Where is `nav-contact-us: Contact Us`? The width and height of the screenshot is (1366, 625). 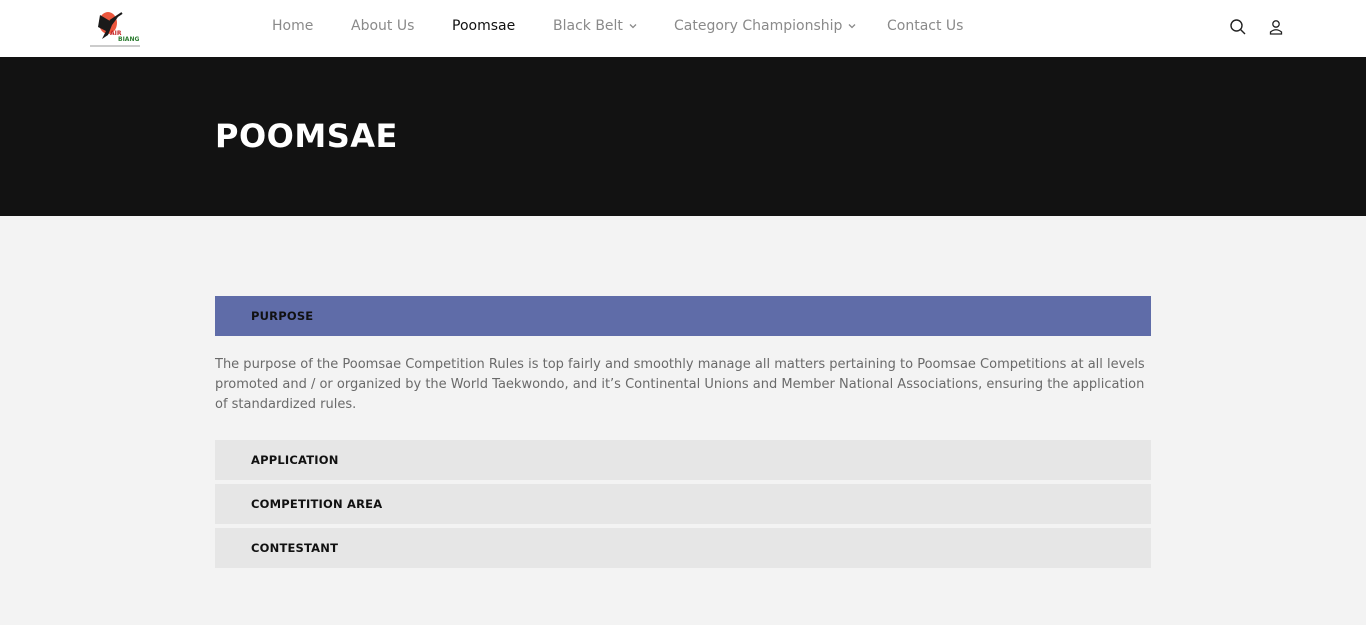 nav-contact-us: Contact Us is located at coordinates (925, 26).